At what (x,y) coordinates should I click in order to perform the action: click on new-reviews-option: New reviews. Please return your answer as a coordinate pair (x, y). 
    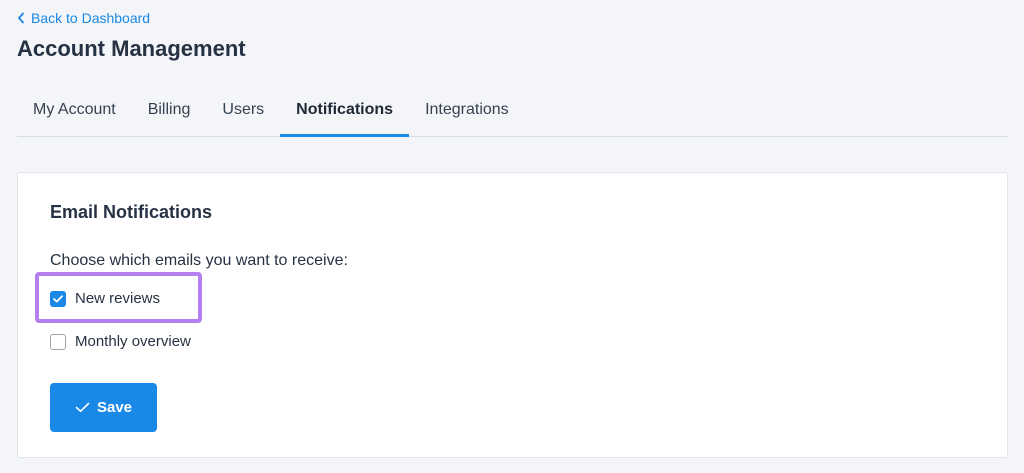
    Looking at the image, I should click on (105, 298).